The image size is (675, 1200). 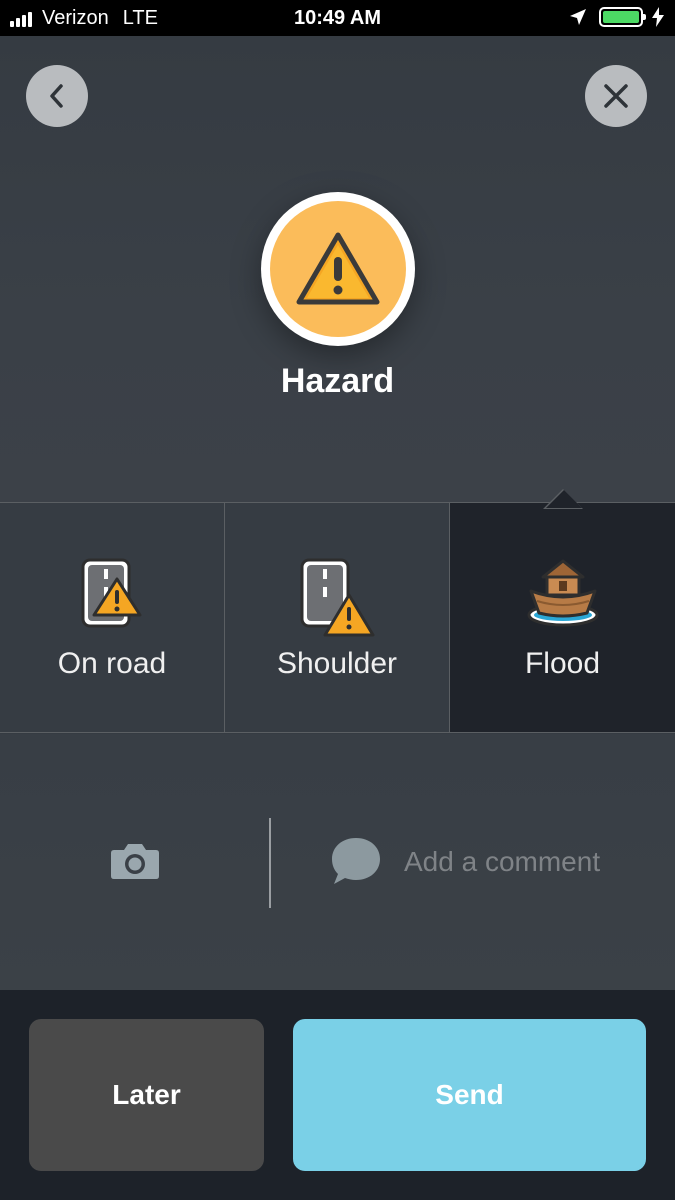 I want to click on option-flood: Flood, so click(x=562, y=617).